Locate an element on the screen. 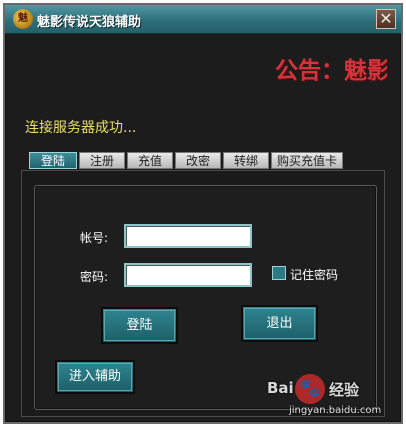 The width and height of the screenshot is (406, 427). enter-assist-button: 进入辅助 is located at coordinates (95, 377).